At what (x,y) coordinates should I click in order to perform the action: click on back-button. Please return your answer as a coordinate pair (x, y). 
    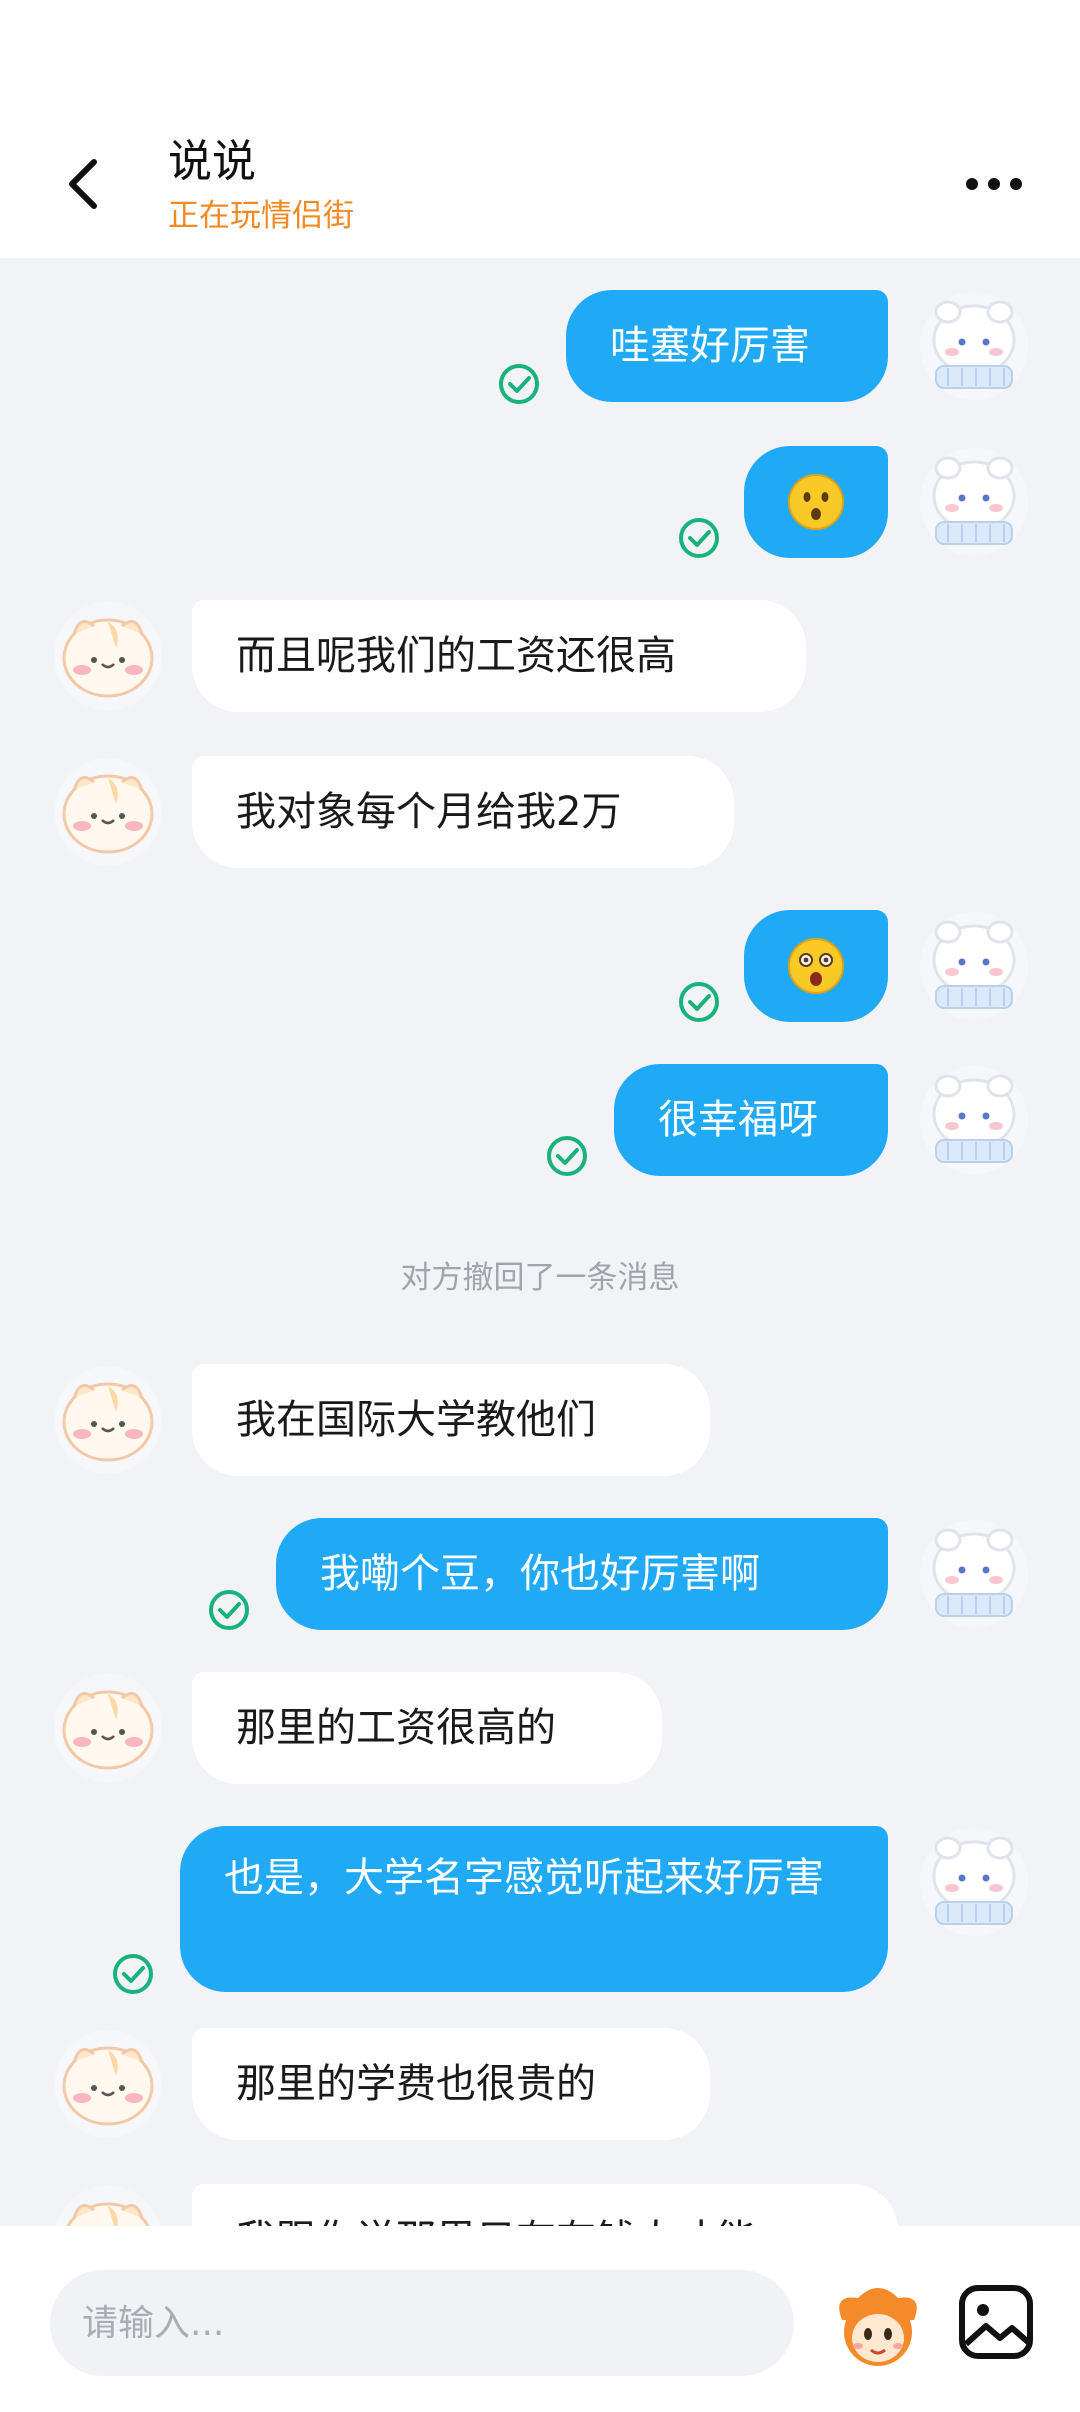
    Looking at the image, I should click on (84, 184).